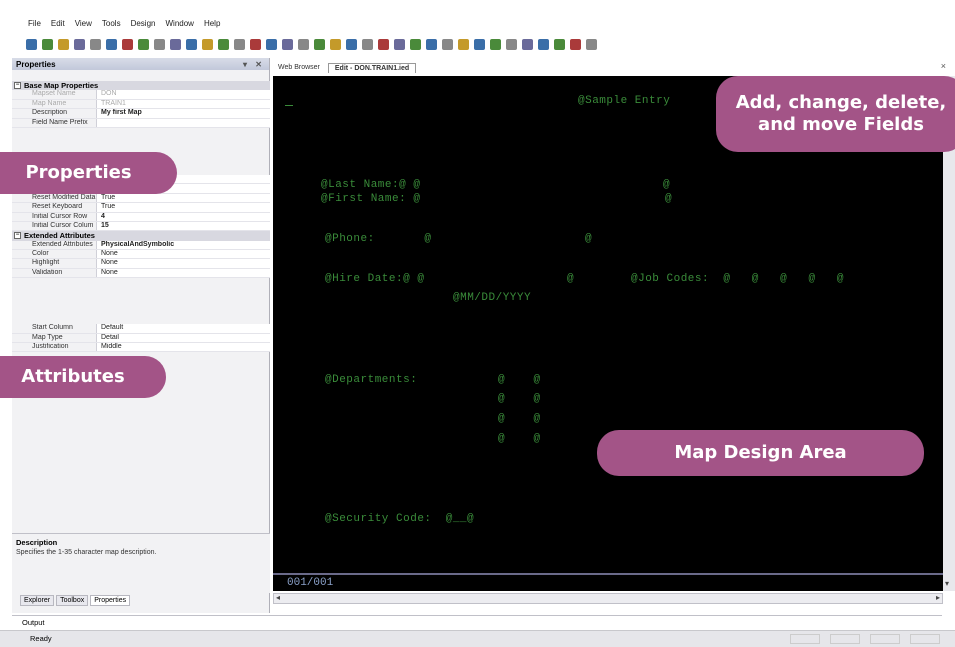  I want to click on property-row: Highlight None, so click(141, 264).